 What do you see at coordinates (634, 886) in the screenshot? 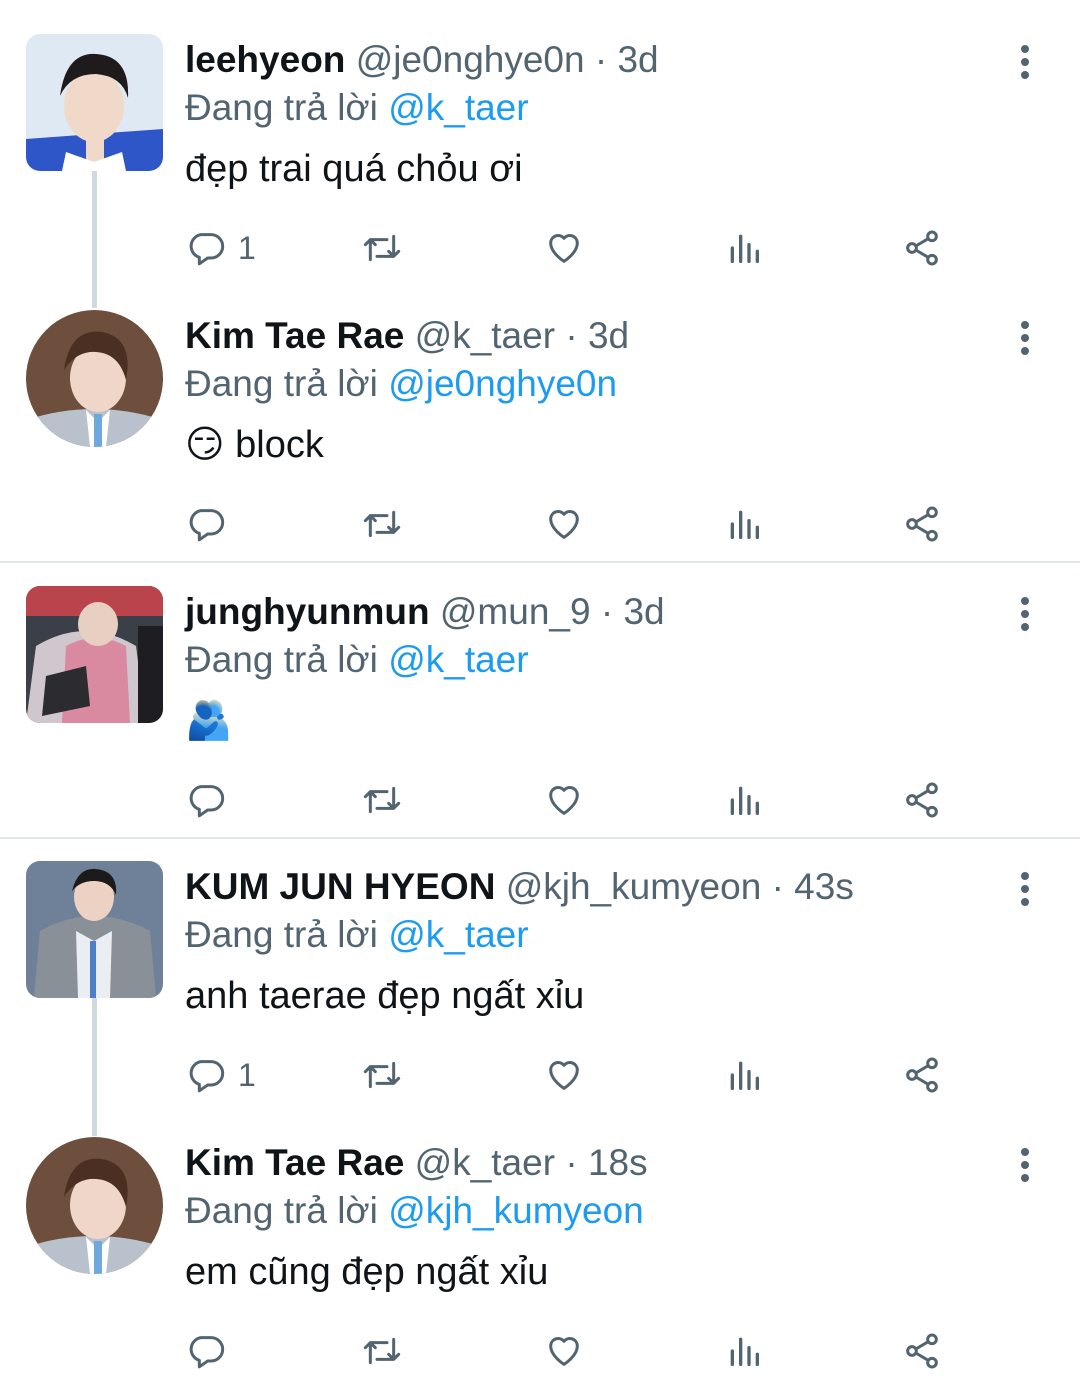
I see `user-handle: @kjh_kumyeon` at bounding box center [634, 886].